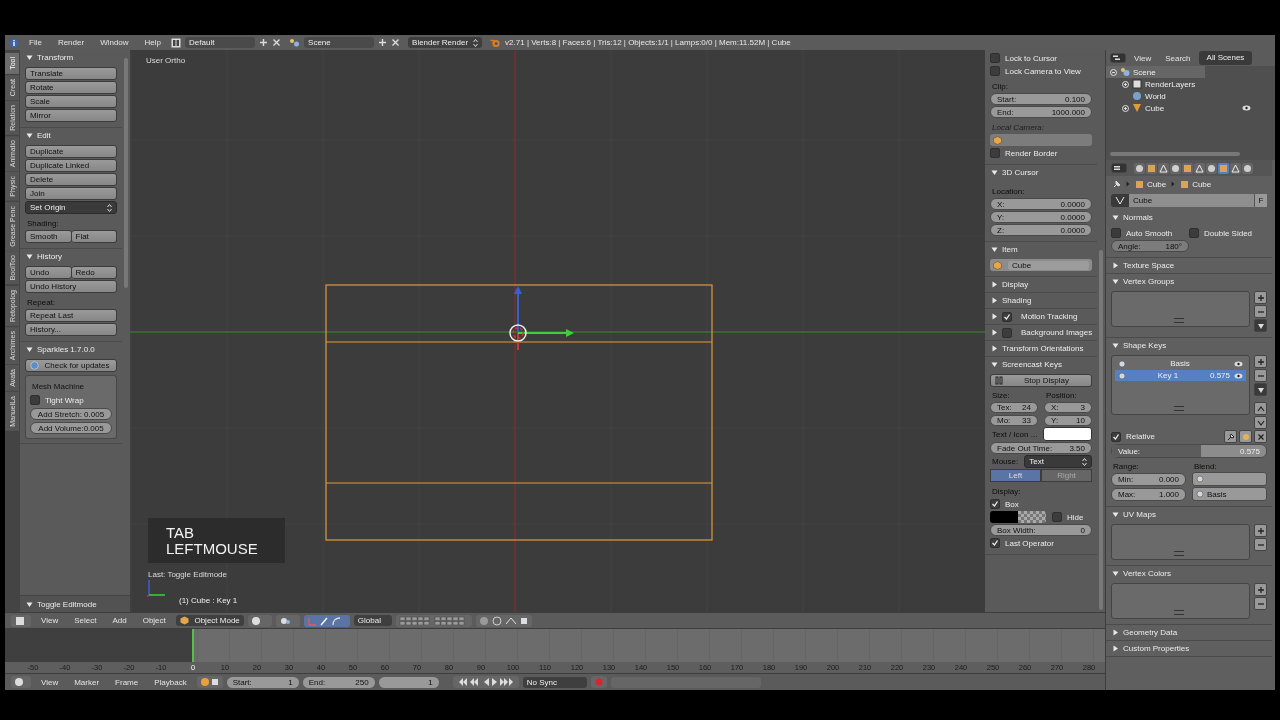 The width and height of the screenshot is (1280, 720). Describe the element at coordinates (1058, 461) in the screenshot. I see `dropdown-button: Text` at that location.